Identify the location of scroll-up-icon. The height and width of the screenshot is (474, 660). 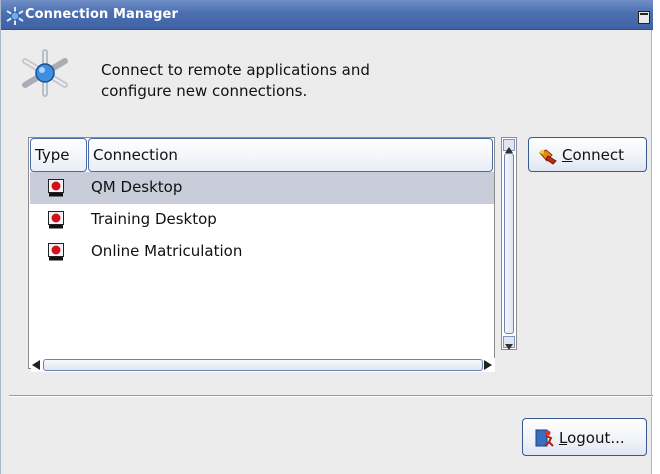
(509, 146).